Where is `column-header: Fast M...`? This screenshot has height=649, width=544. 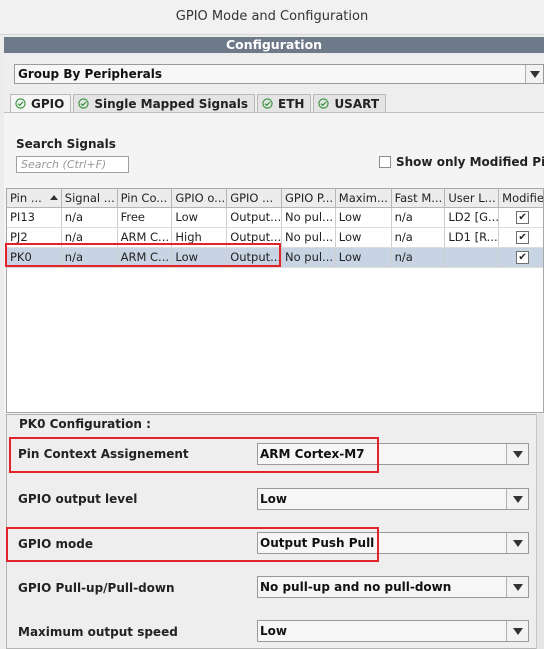
column-header: Fast M... is located at coordinates (419, 198).